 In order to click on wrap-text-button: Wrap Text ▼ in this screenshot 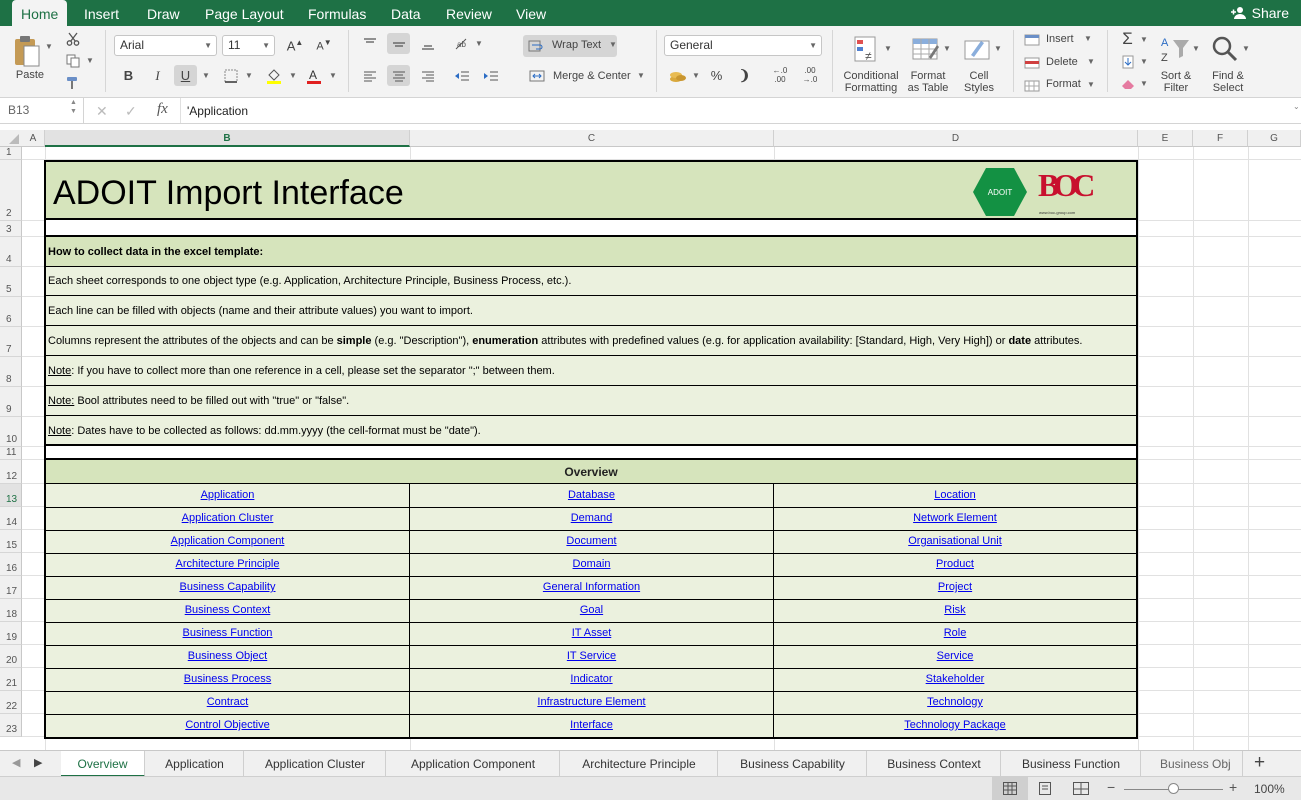, I will do `click(570, 46)`.